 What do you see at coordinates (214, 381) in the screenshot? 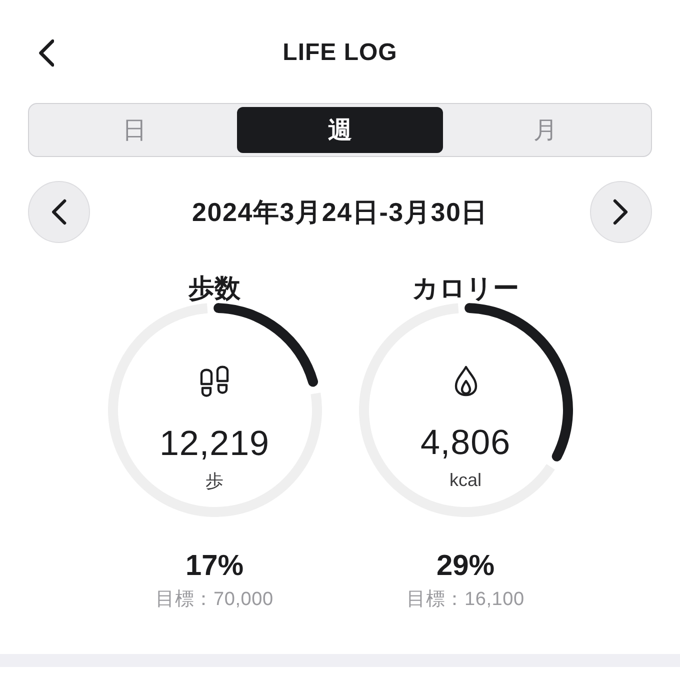
I see `footprints-icon` at bounding box center [214, 381].